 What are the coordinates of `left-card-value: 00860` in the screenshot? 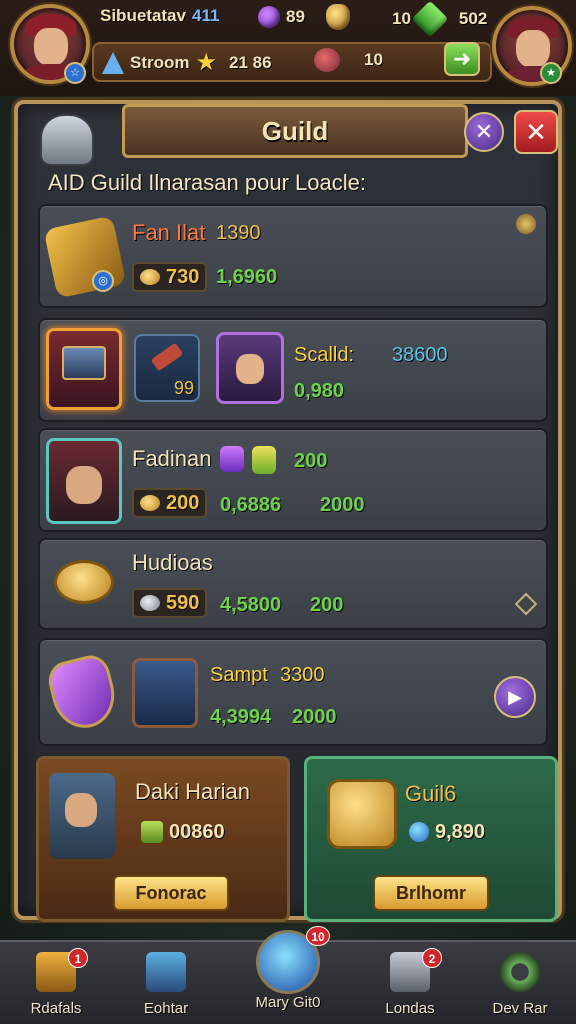 It's located at (197, 831).